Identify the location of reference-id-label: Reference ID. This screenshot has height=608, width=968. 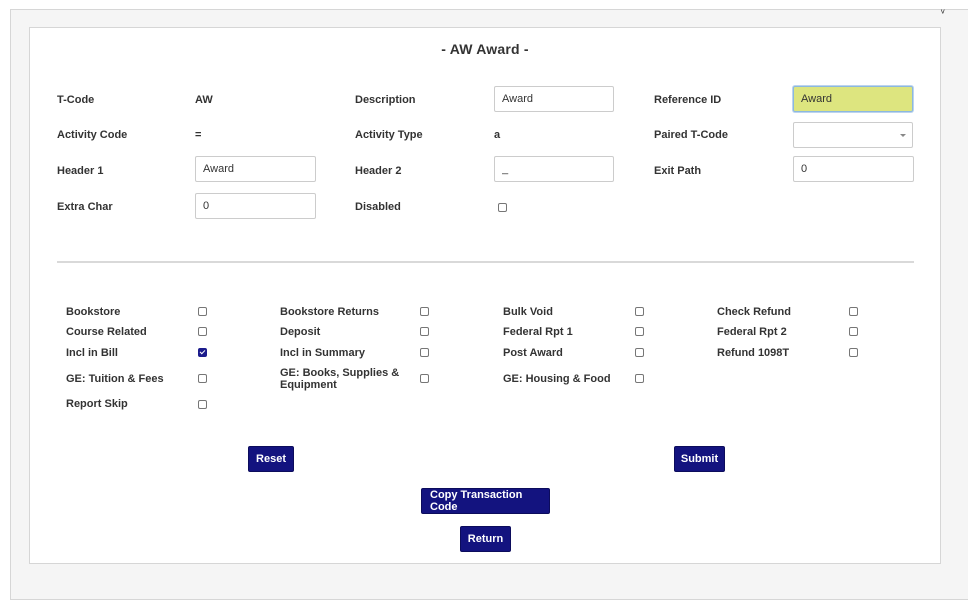
(688, 100).